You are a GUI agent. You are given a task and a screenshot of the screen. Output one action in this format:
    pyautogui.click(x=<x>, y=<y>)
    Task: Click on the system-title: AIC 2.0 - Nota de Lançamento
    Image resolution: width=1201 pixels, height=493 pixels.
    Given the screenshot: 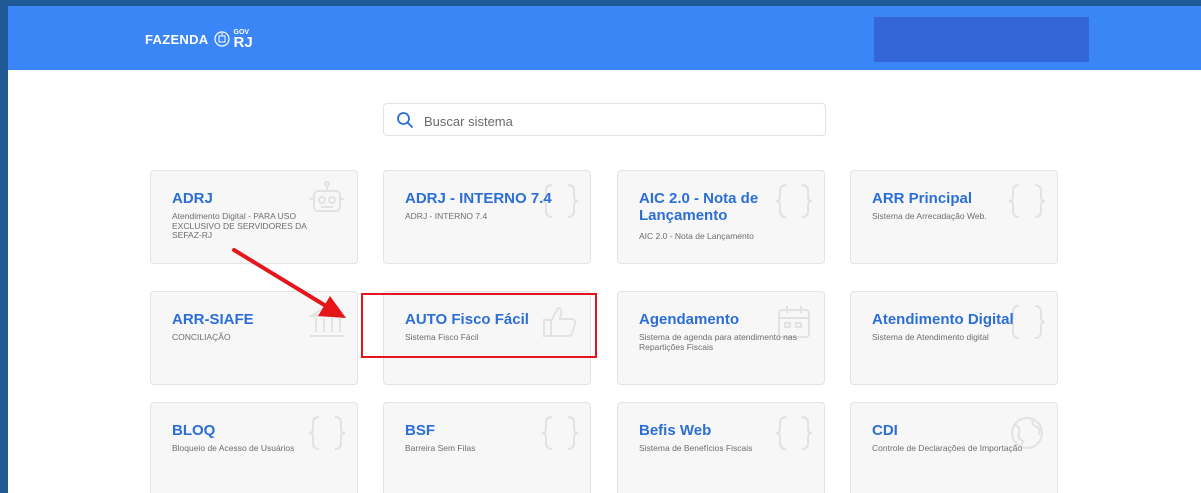 What is the action you would take?
    pyautogui.click(x=699, y=207)
    